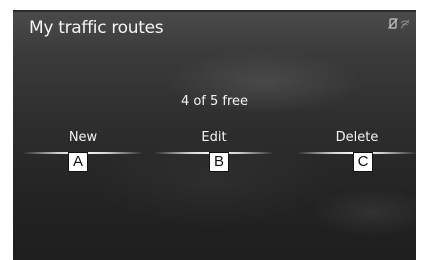 This screenshot has height=260, width=432. Describe the element at coordinates (357, 137) in the screenshot. I see `delete-button-label: Delete` at that location.